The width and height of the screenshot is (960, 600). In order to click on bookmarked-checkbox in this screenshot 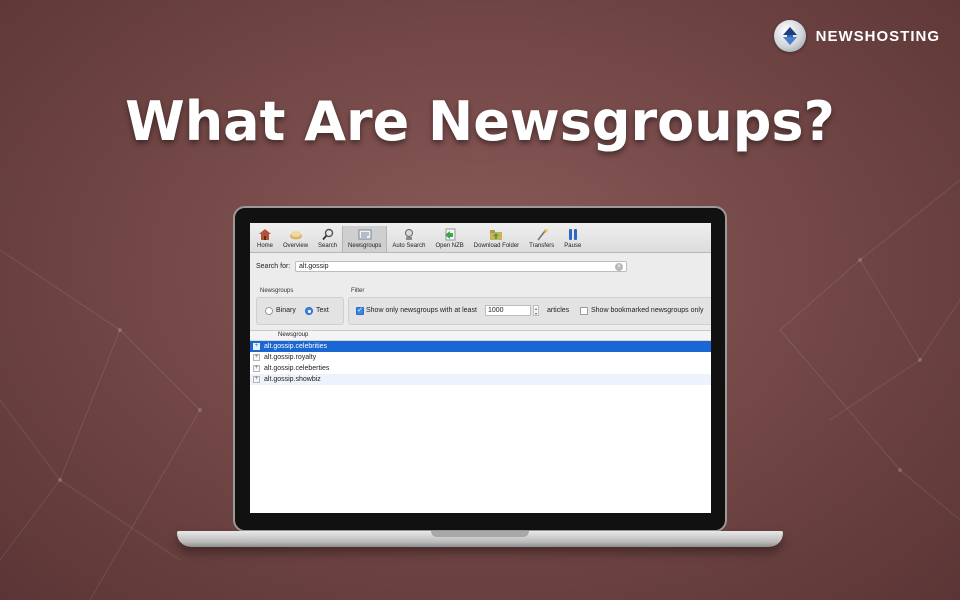, I will do `click(584, 311)`.